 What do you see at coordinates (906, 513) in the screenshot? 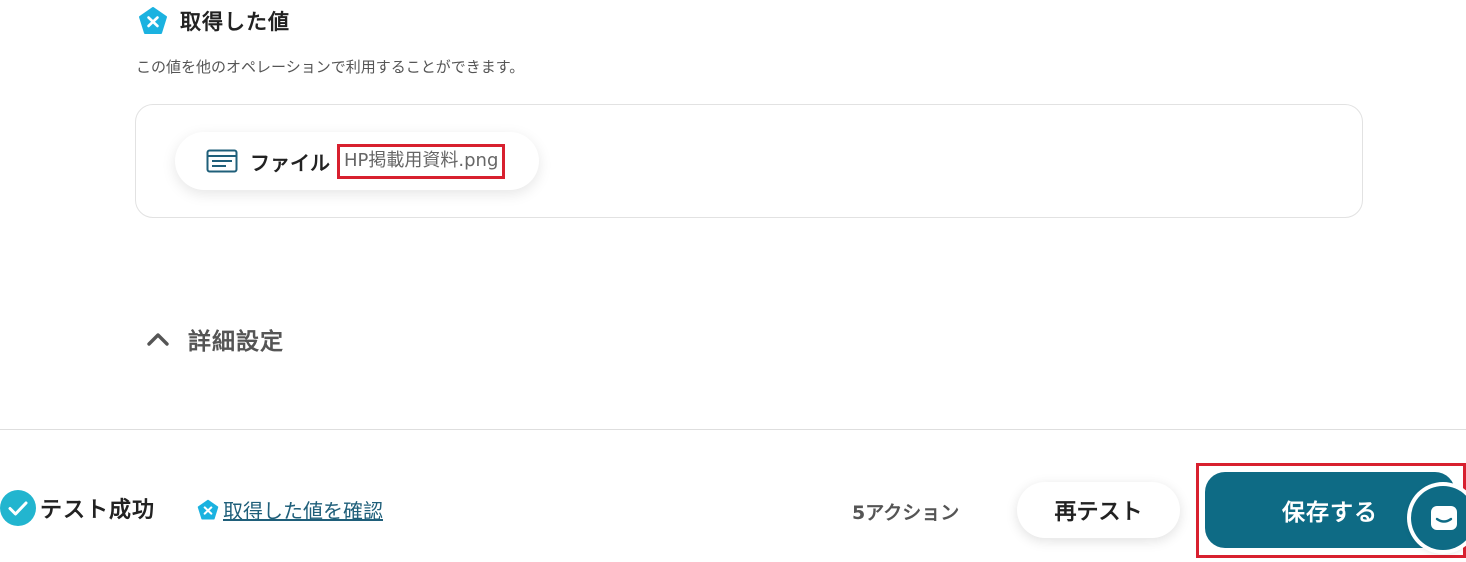
I see `action-count: 5アクション` at bounding box center [906, 513].